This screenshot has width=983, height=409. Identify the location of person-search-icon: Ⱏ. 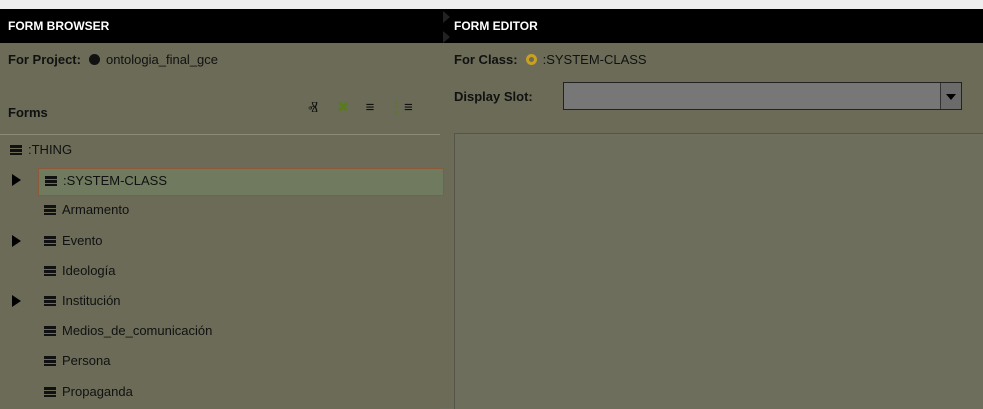
(313, 108).